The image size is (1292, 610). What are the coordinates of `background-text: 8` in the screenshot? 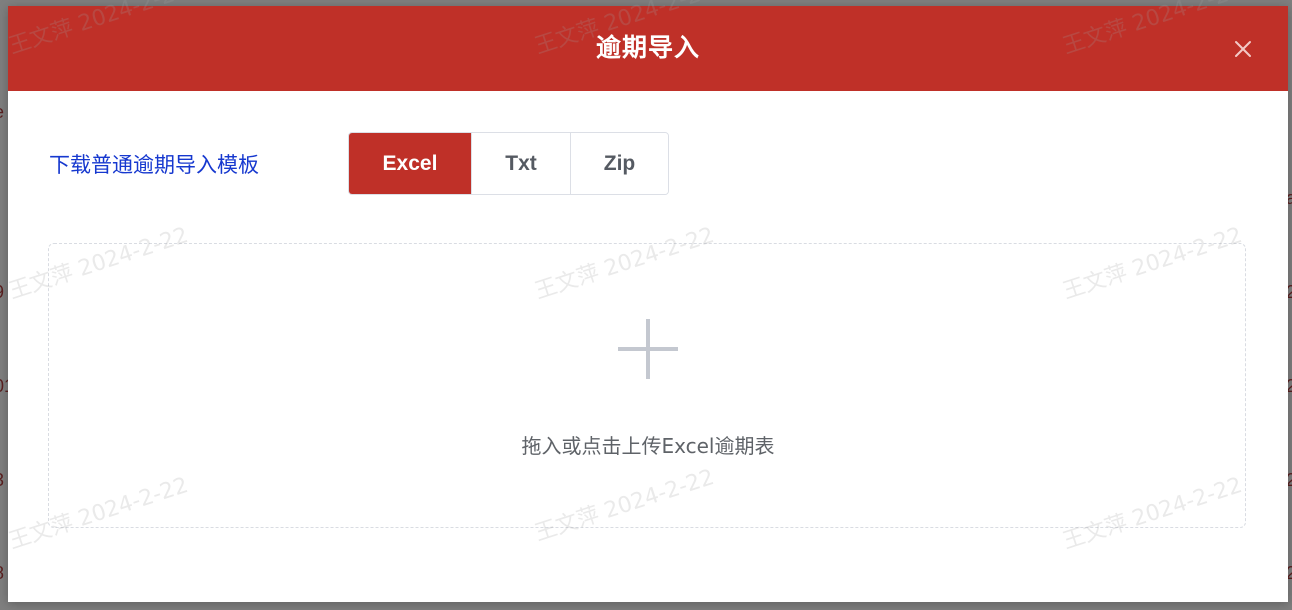 It's located at (2, 573).